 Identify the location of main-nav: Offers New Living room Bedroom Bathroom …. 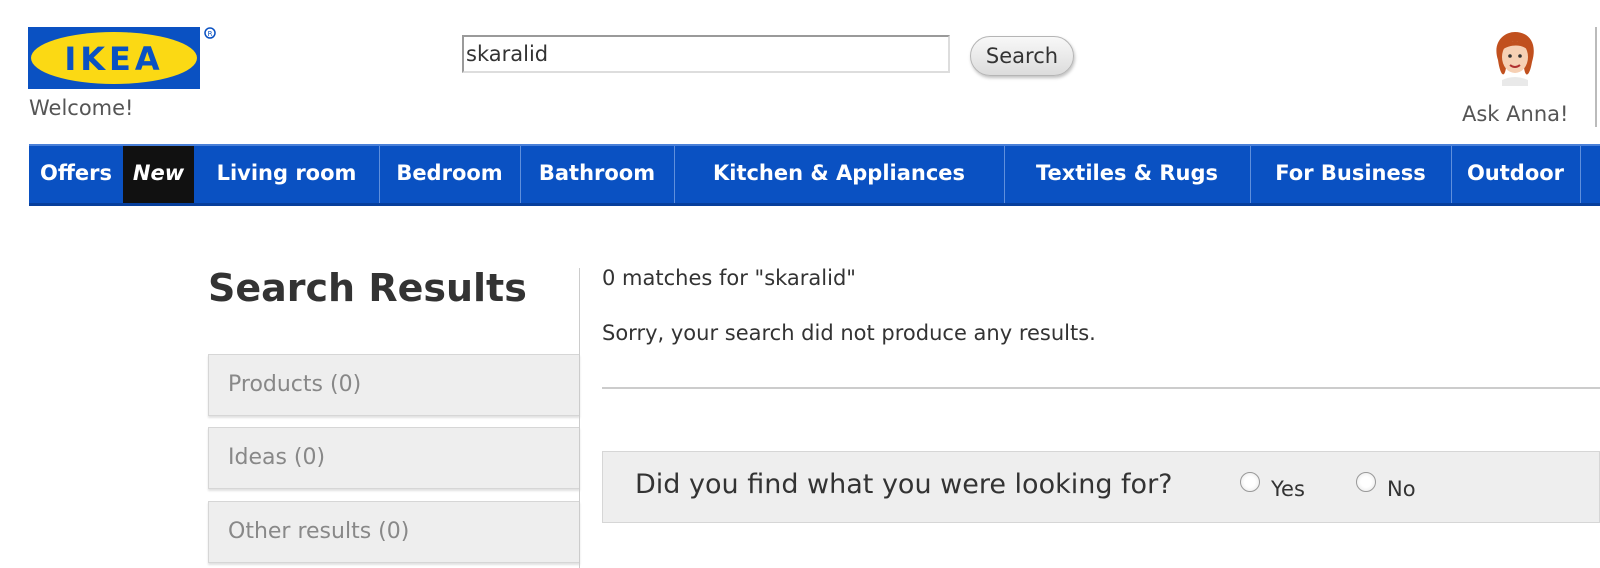
(814, 175).